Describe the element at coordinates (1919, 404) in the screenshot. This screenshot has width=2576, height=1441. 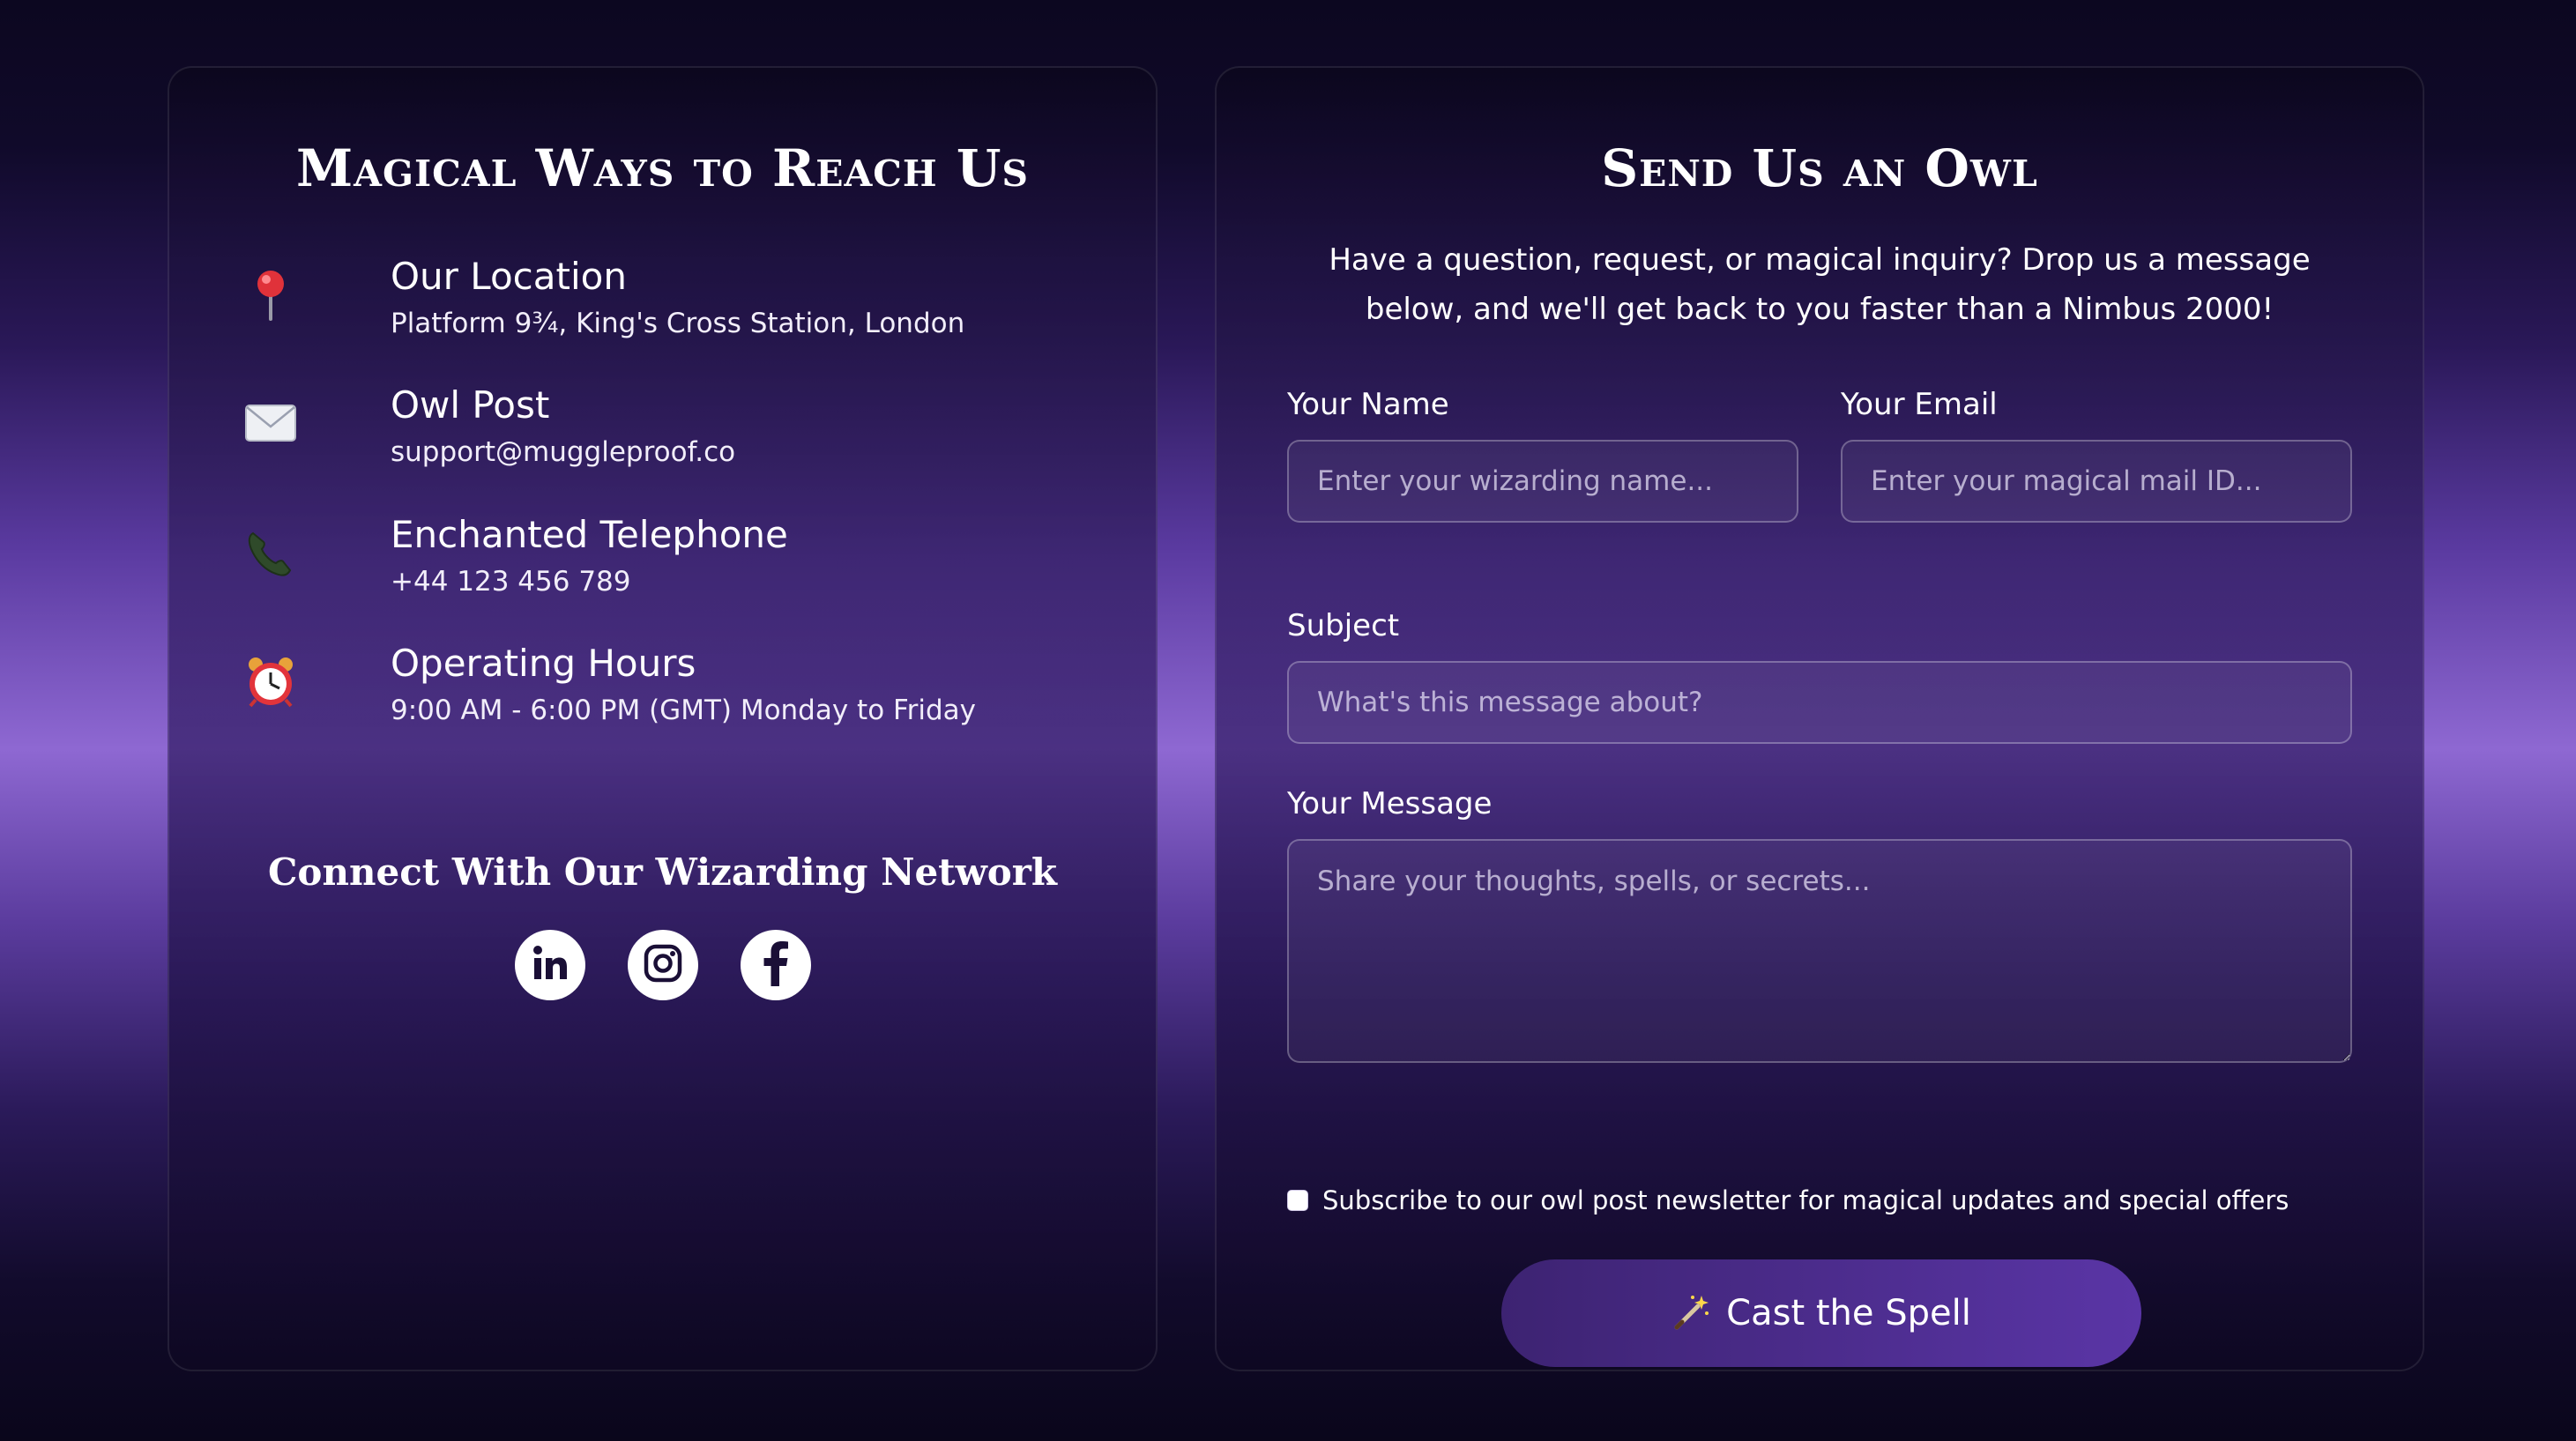
I see `email-label: Your Email` at that location.